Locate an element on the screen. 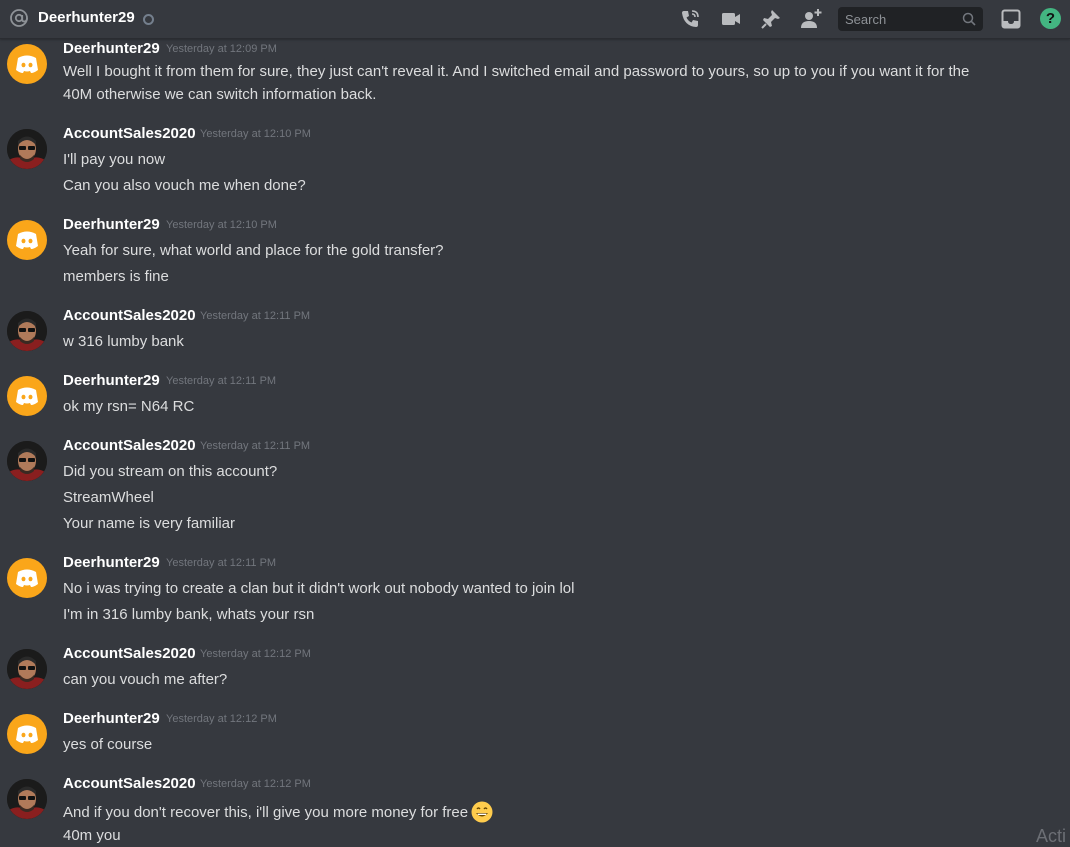 Image resolution: width=1070 pixels, height=847 pixels. pin-icon is located at coordinates (771, 19).